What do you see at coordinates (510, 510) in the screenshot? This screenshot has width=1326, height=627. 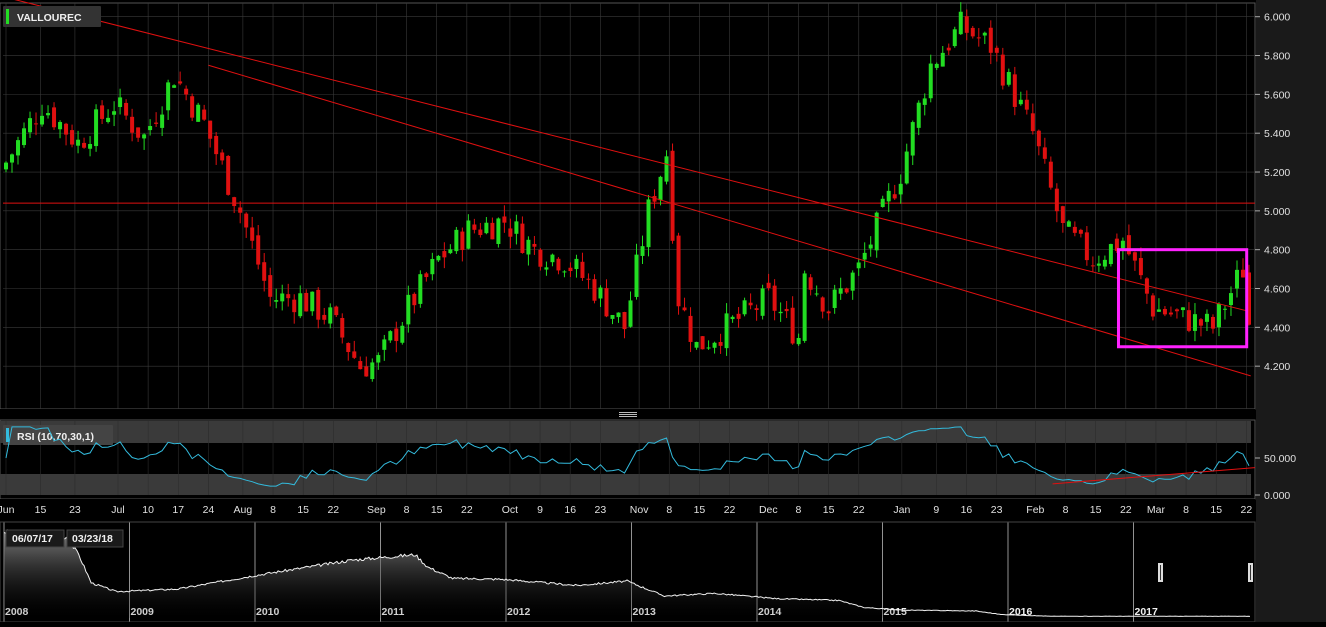 I see `date-tick-label: Oct` at bounding box center [510, 510].